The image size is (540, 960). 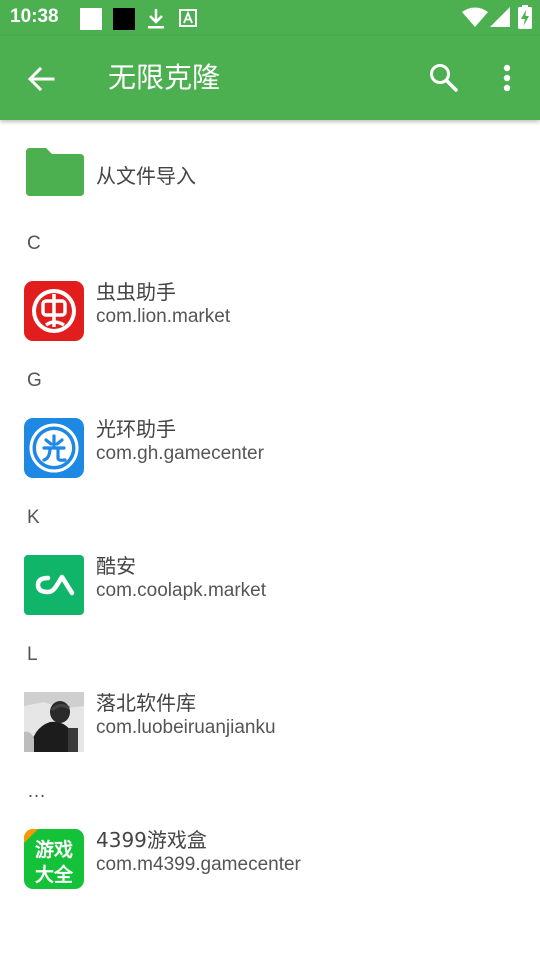 What do you see at coordinates (270, 453) in the screenshot?
I see `app-item-guanghuan: 光环助手 com.gh.gamecenter` at bounding box center [270, 453].